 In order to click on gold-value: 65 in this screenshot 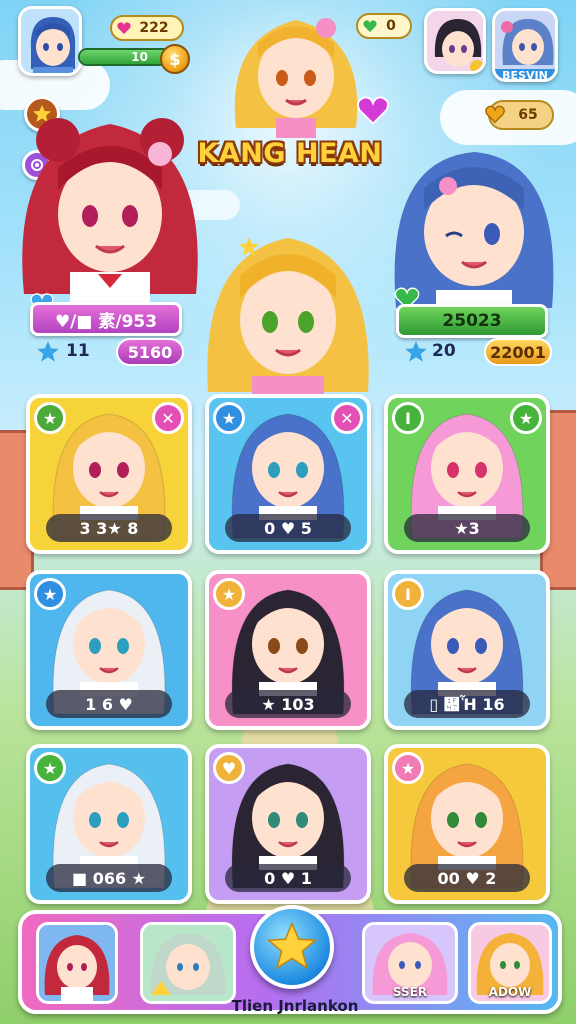, I will do `click(528, 115)`.